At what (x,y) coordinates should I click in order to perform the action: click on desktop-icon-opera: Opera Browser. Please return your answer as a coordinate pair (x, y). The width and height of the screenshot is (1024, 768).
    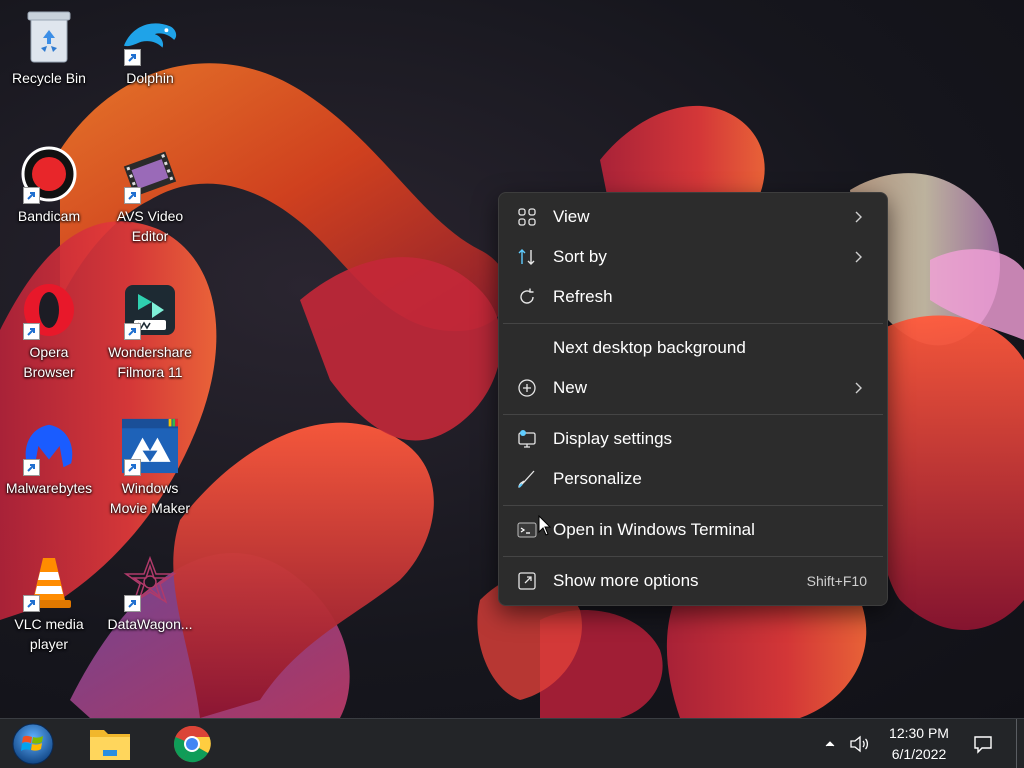
    Looking at the image, I should click on (49, 332).